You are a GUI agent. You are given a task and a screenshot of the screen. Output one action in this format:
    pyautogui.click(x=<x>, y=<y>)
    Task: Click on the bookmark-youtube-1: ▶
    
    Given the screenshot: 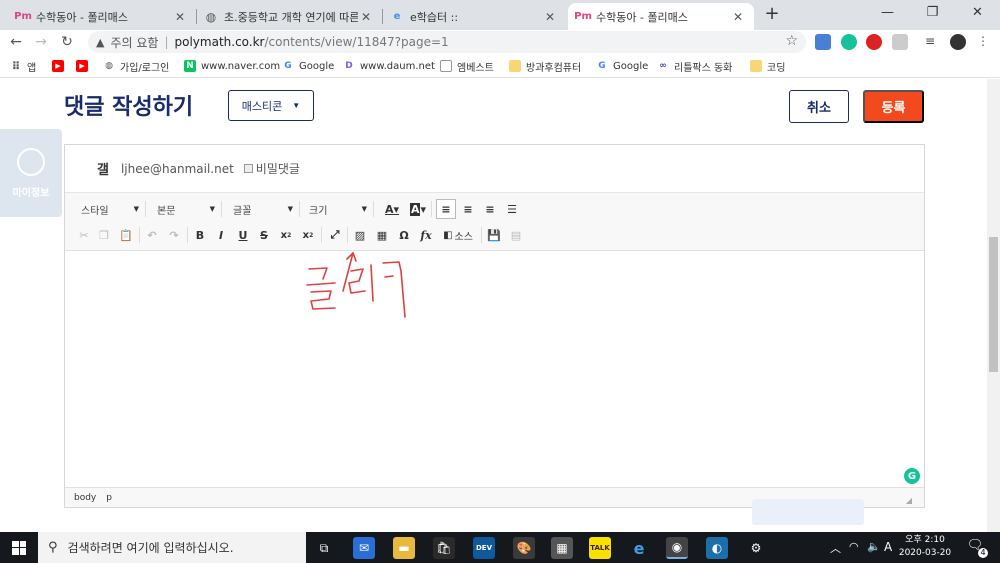 What is the action you would take?
    pyautogui.click(x=60, y=66)
    